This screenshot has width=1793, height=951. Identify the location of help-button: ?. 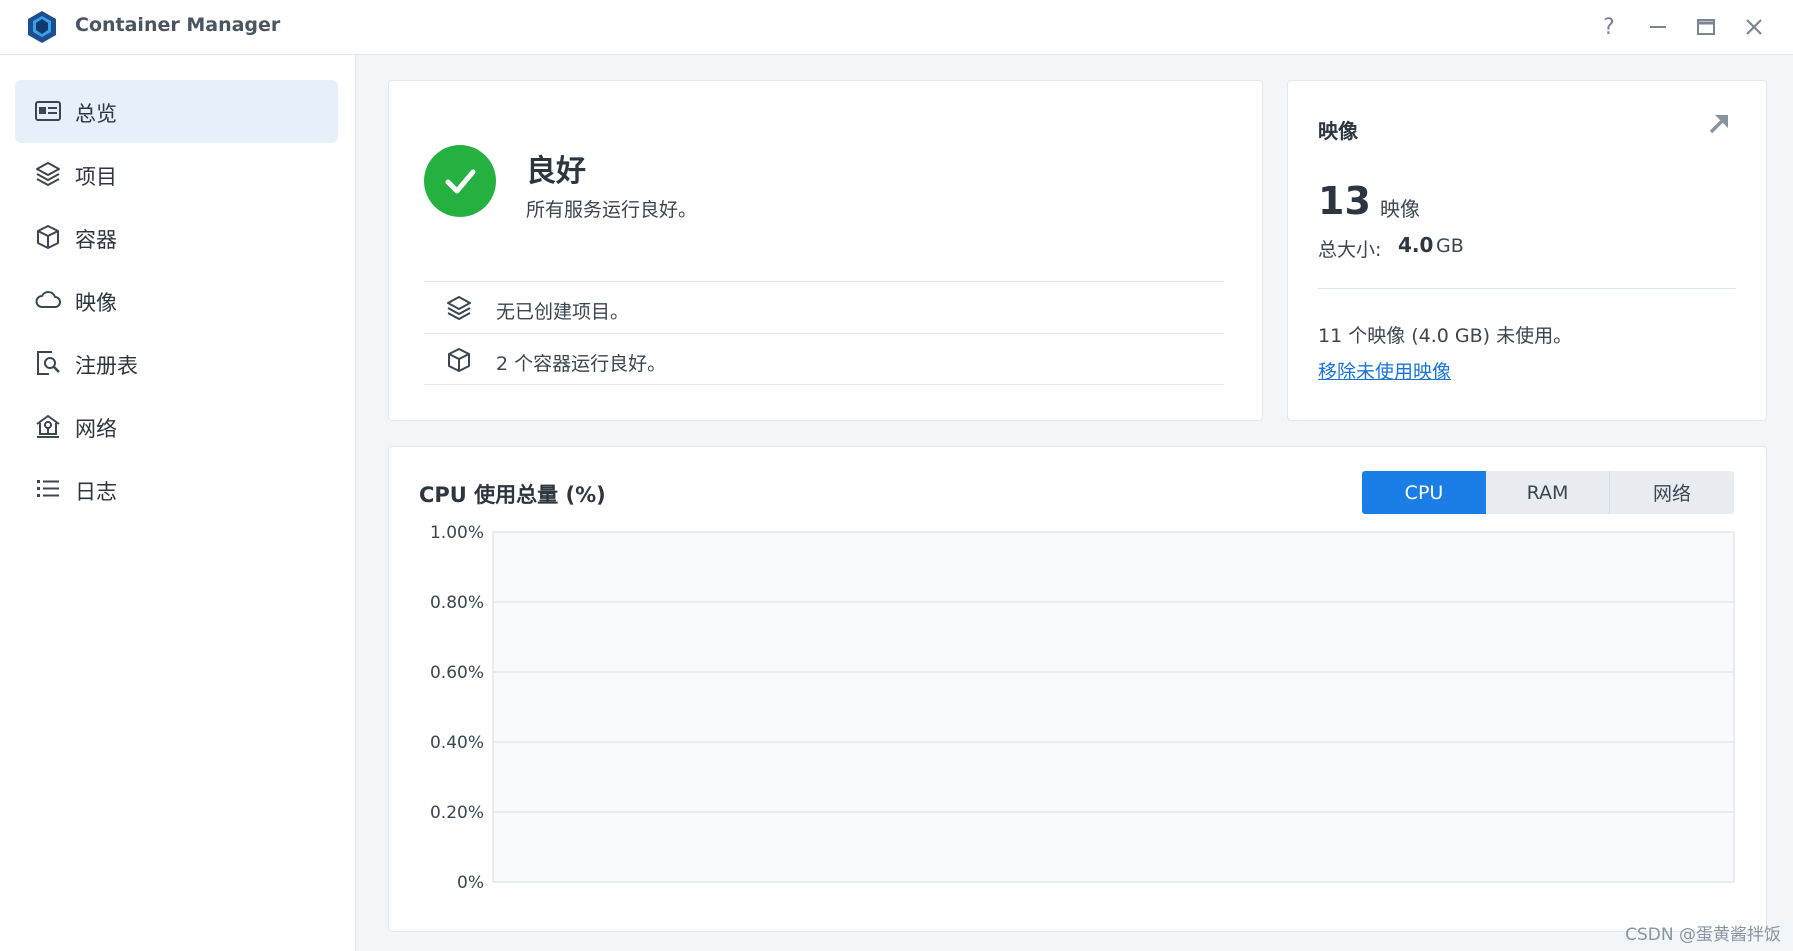
(1609, 27).